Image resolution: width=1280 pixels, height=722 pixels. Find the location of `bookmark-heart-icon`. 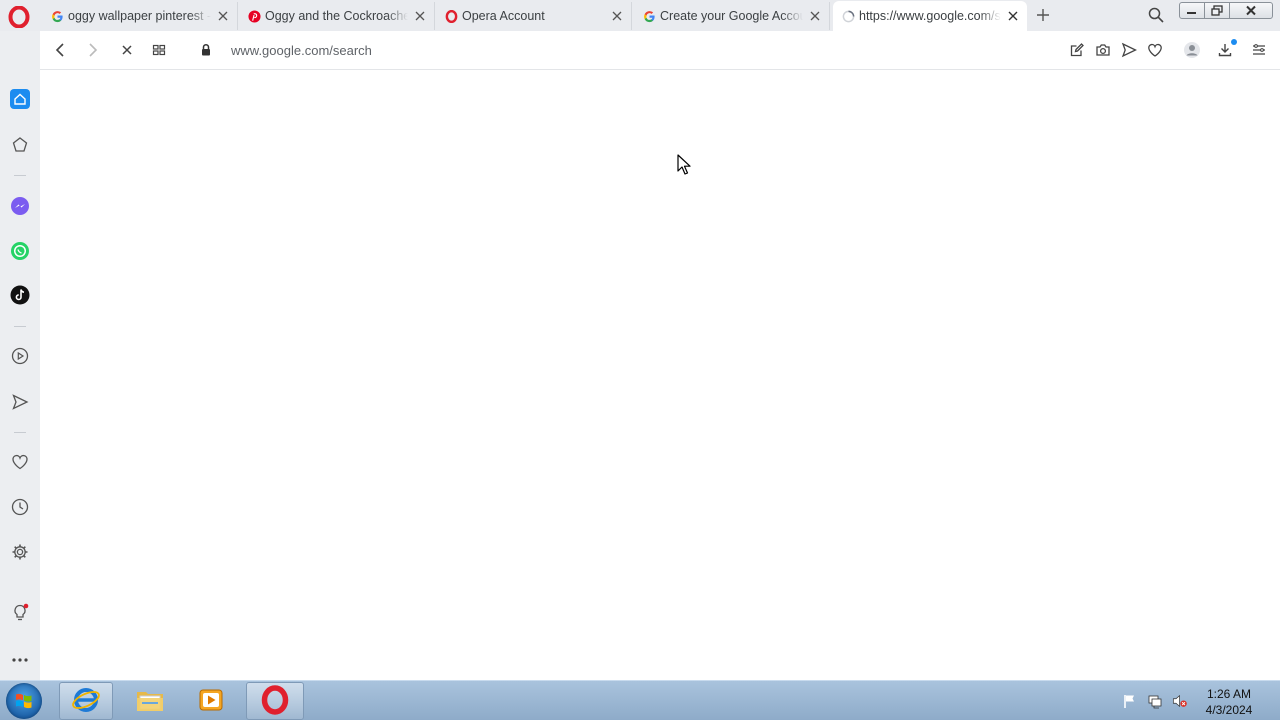

bookmark-heart-icon is located at coordinates (1155, 50).